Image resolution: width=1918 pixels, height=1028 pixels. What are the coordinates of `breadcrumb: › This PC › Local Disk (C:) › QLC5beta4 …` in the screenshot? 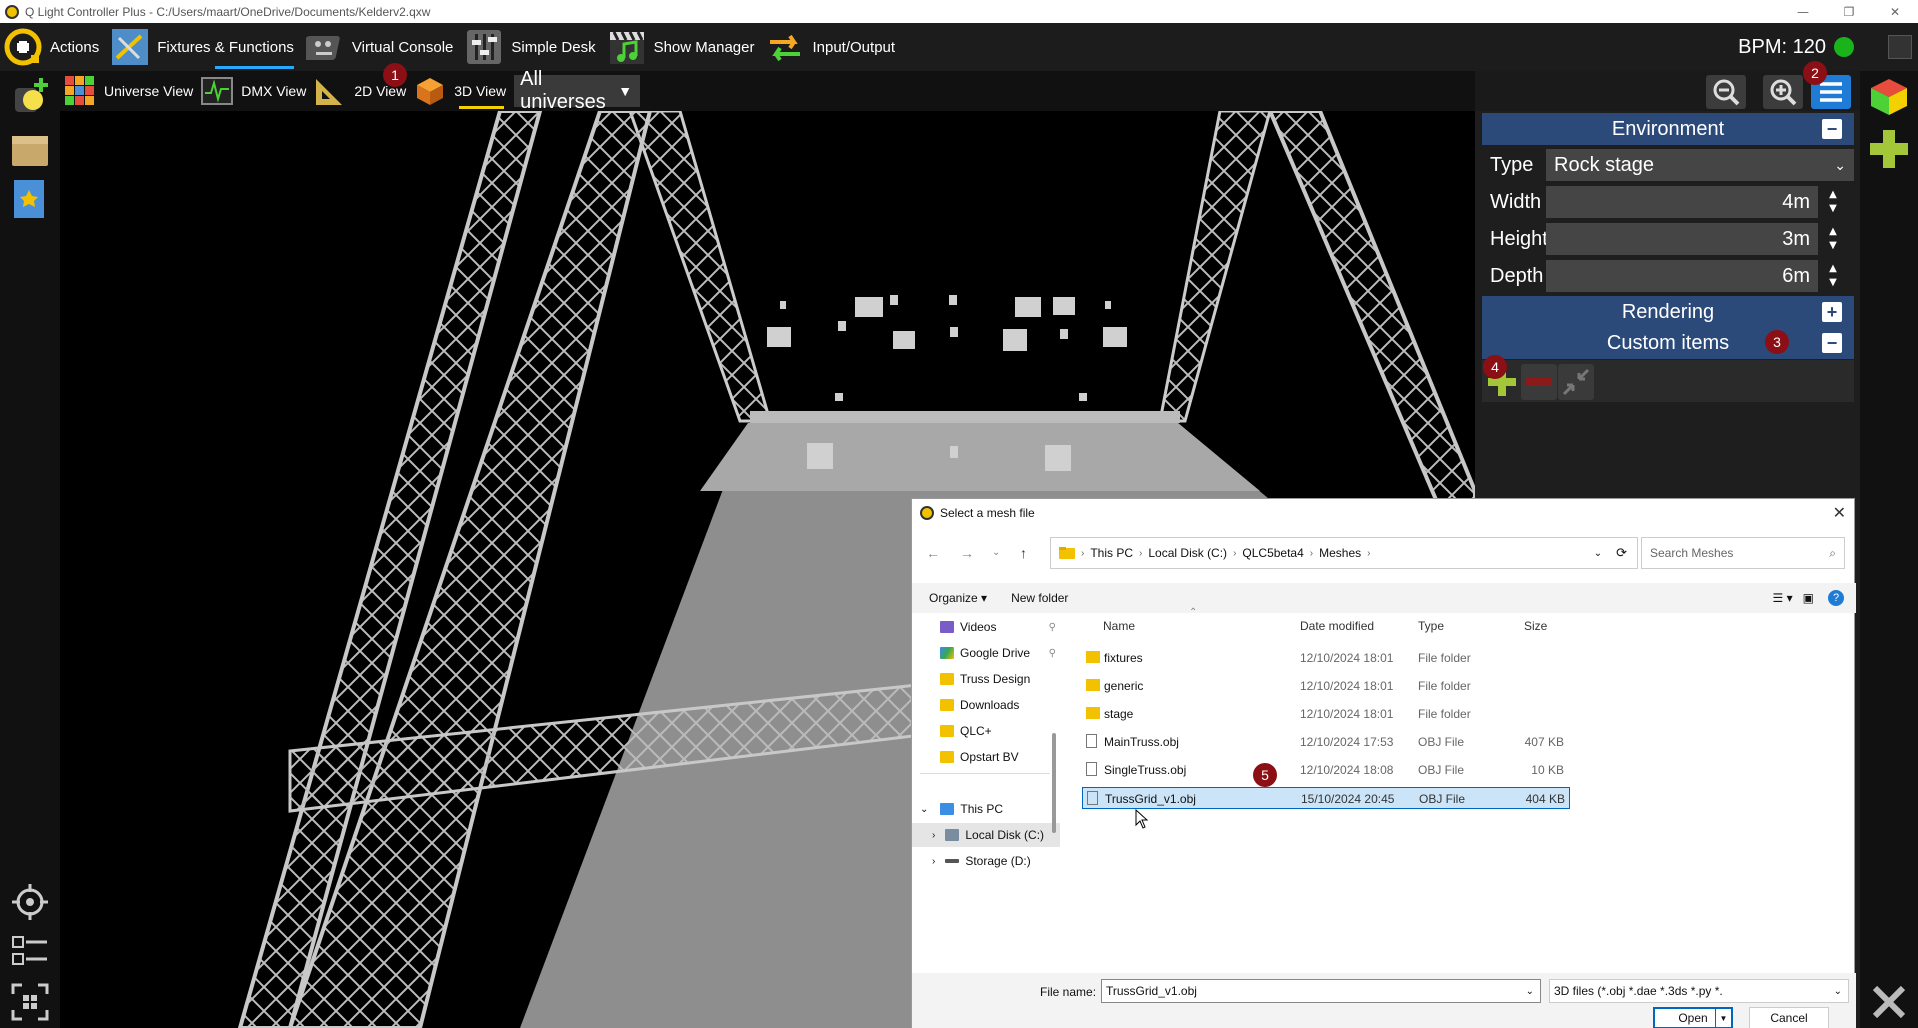 It's located at (1344, 553).